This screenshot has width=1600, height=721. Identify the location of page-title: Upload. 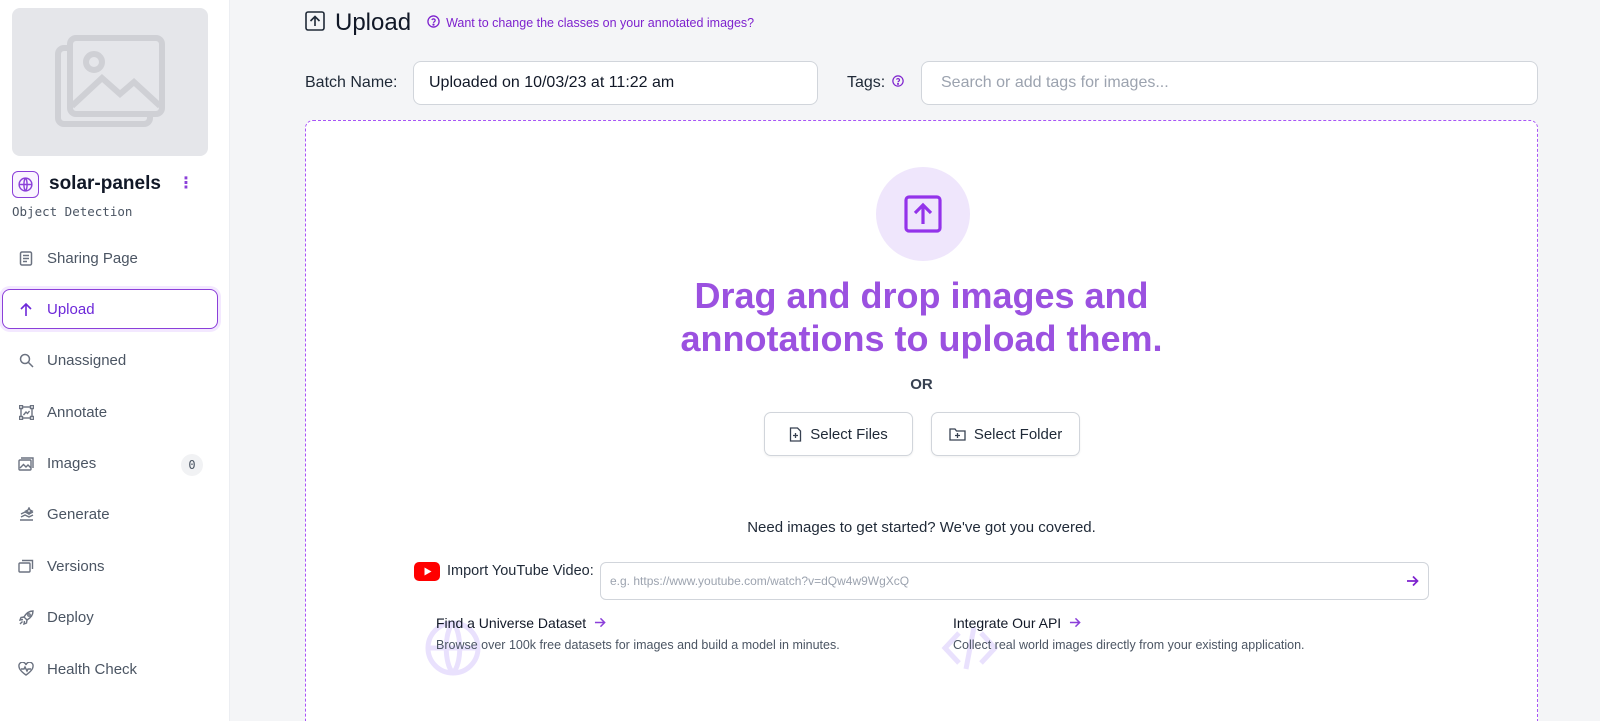
(373, 22).